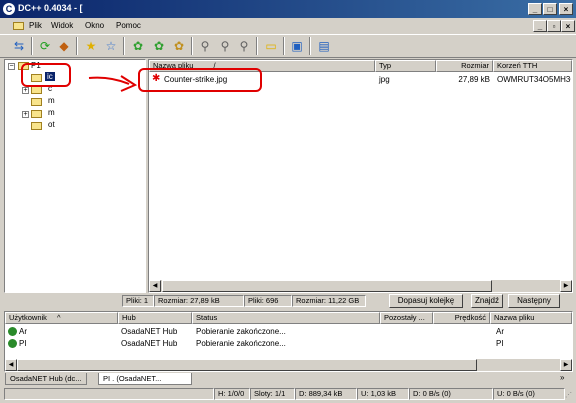  I want to click on status-message, so click(109, 394).